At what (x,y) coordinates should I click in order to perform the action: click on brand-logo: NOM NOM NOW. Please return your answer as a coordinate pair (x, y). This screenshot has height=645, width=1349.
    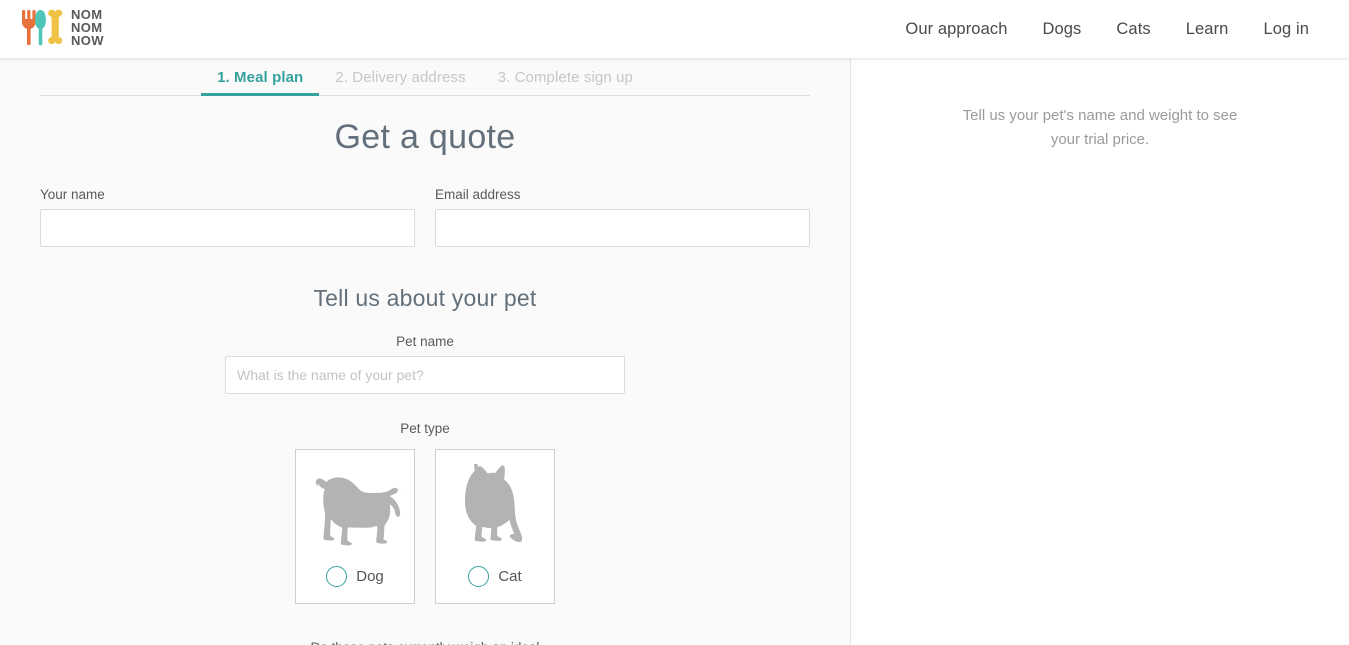
    Looking at the image, I should click on (70, 29).